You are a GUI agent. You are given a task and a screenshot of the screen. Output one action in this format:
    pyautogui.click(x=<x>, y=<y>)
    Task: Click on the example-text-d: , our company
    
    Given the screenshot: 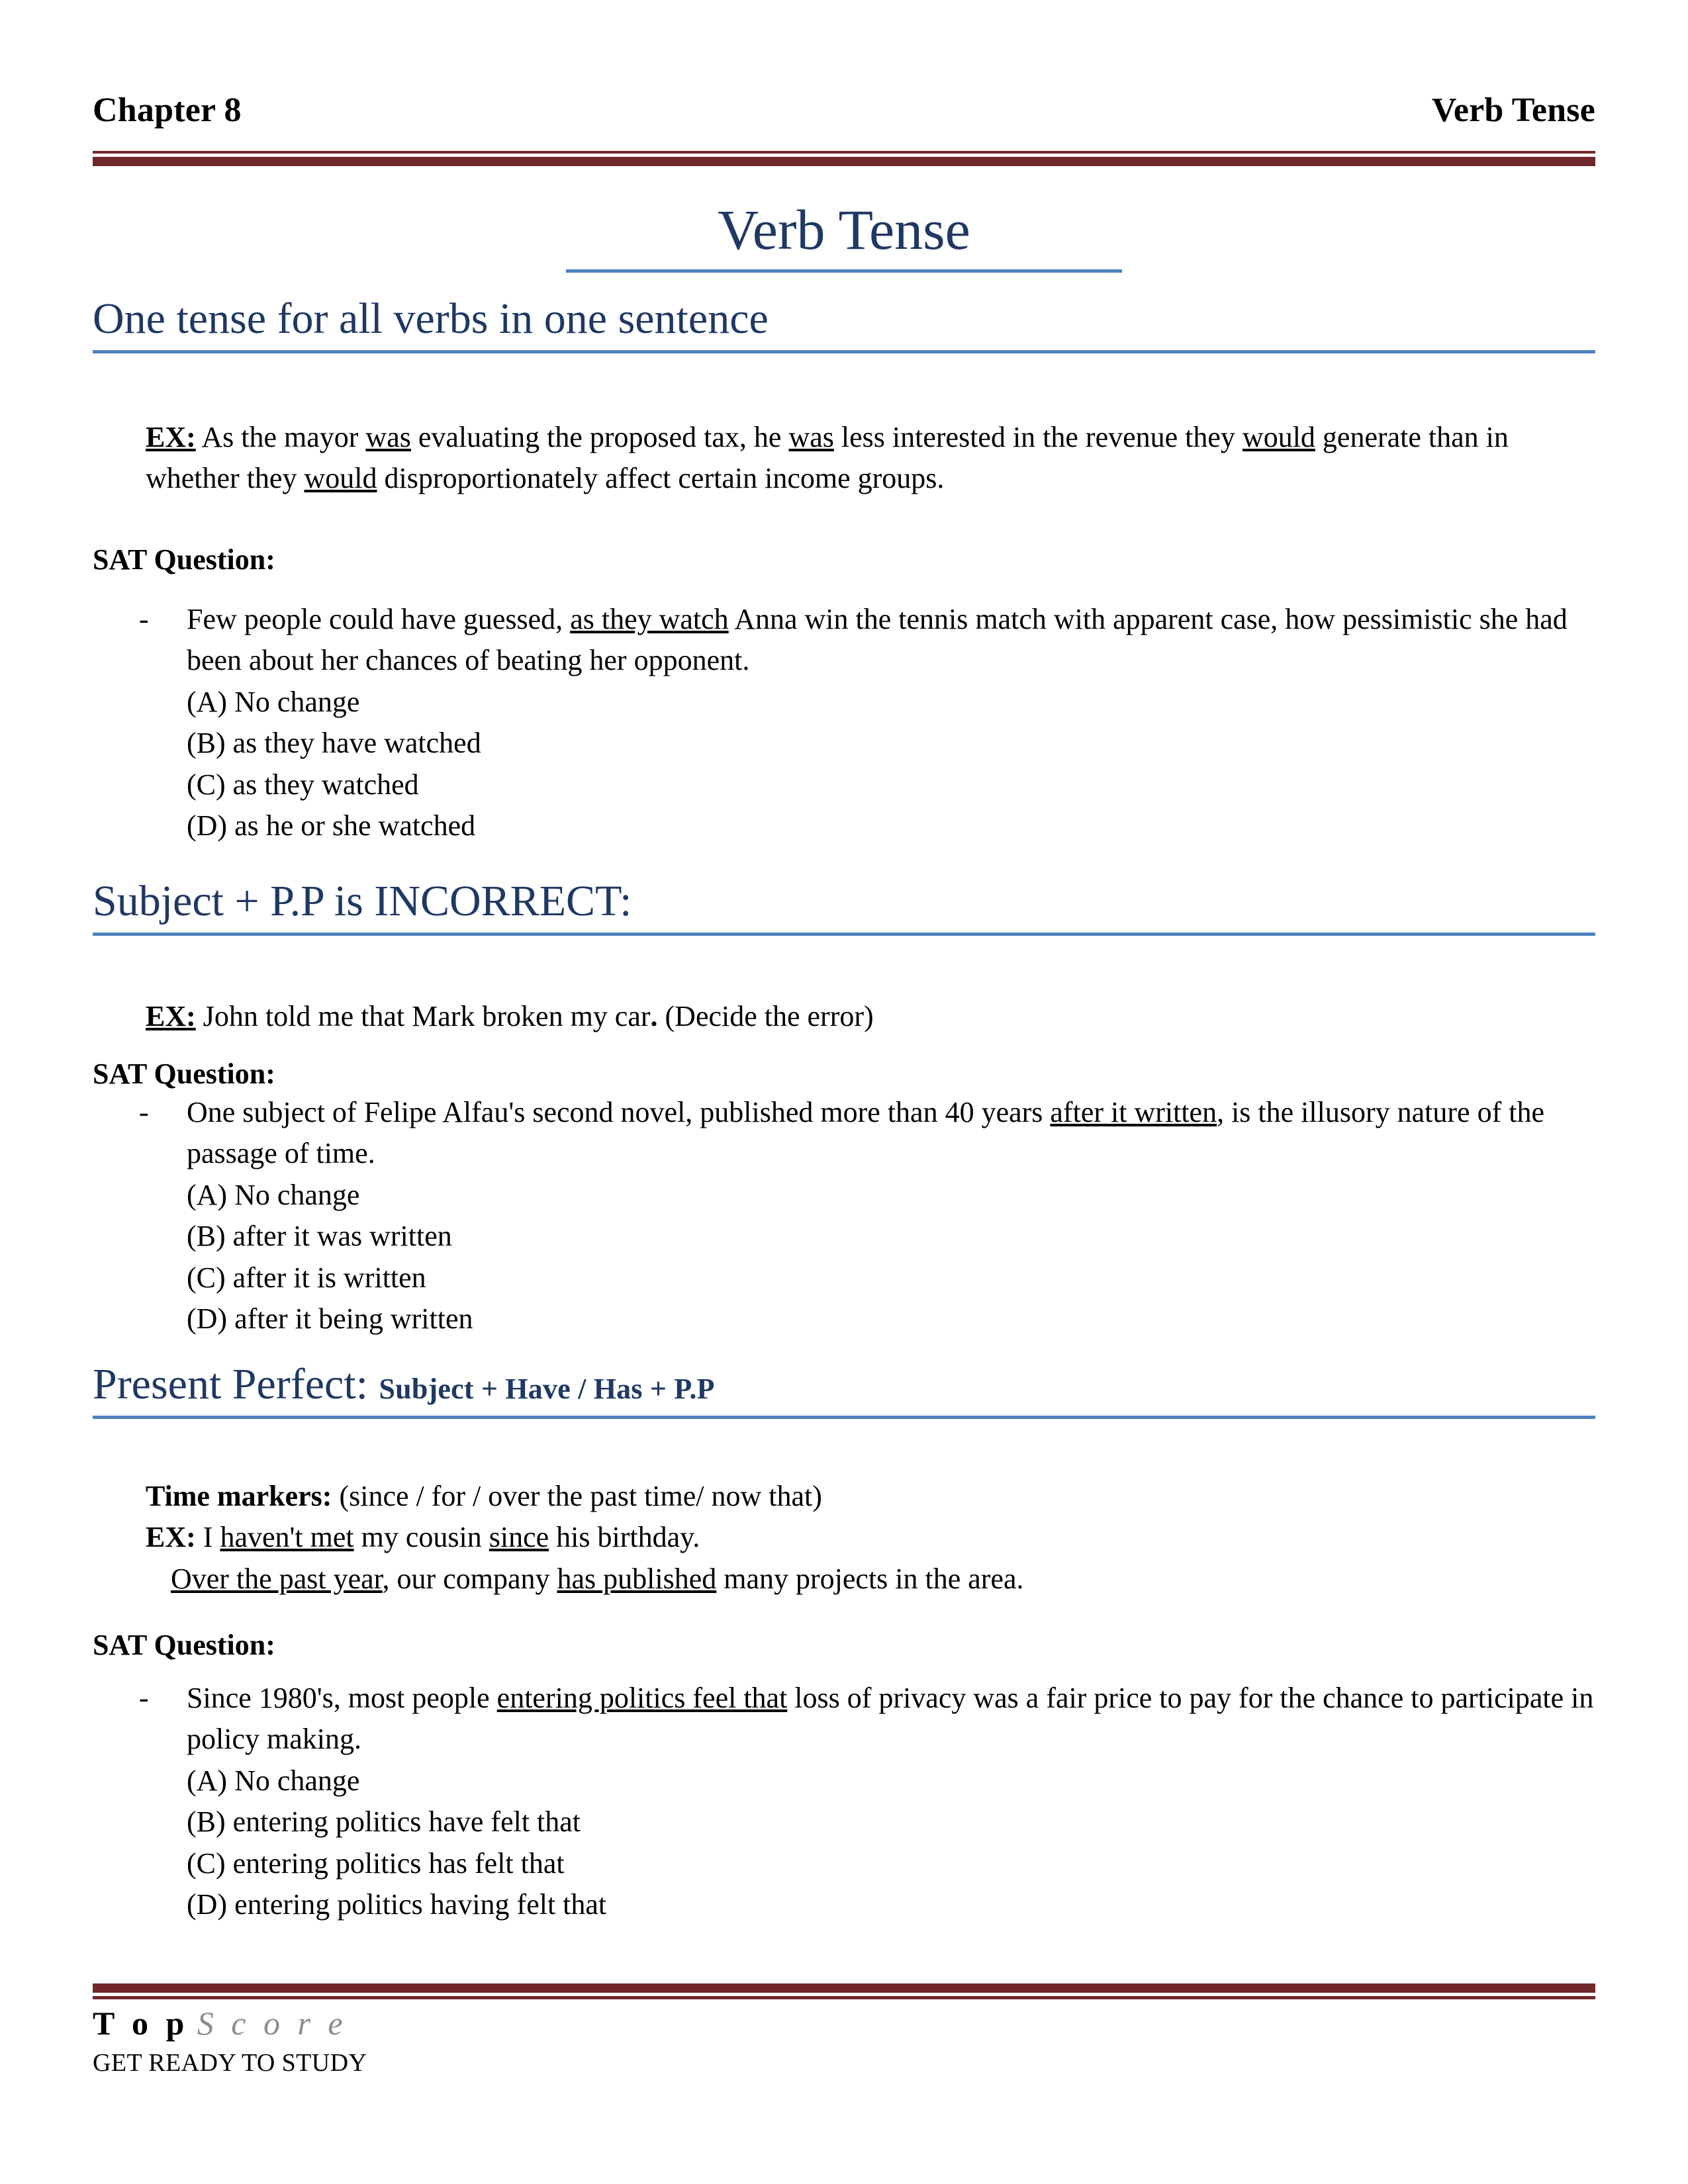 What is the action you would take?
    pyautogui.click(x=469, y=1578)
    